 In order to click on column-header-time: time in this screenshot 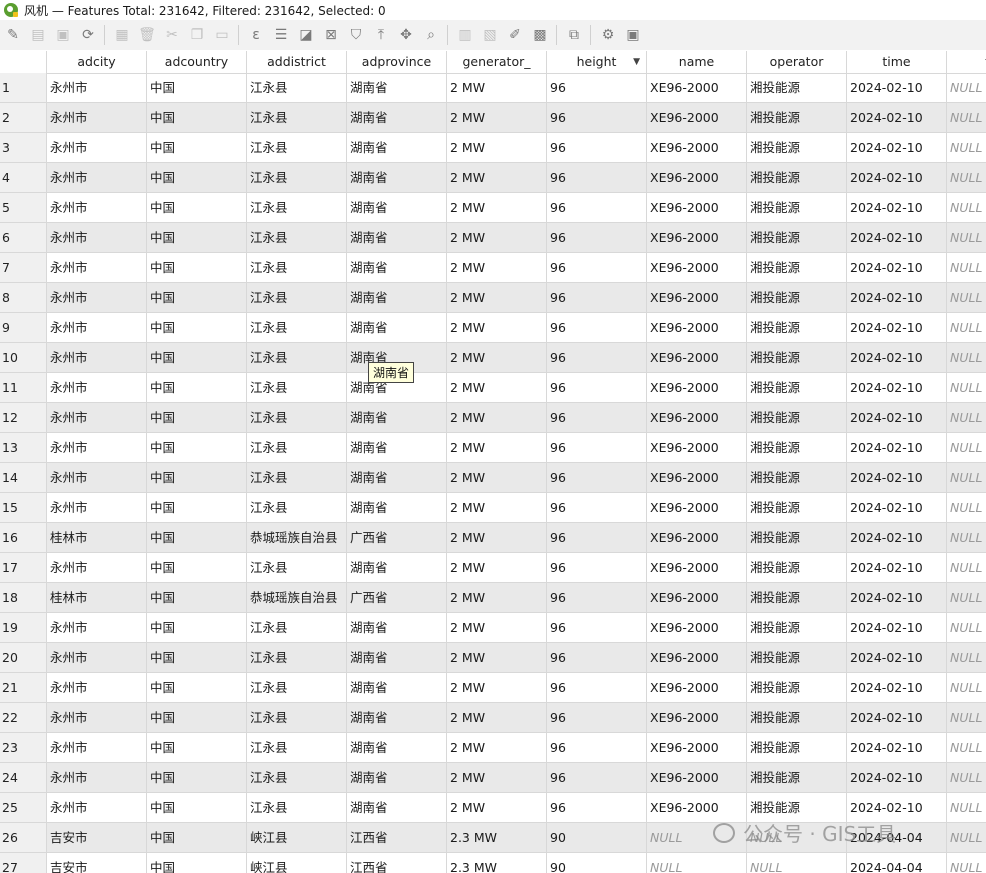, I will do `click(897, 62)`.